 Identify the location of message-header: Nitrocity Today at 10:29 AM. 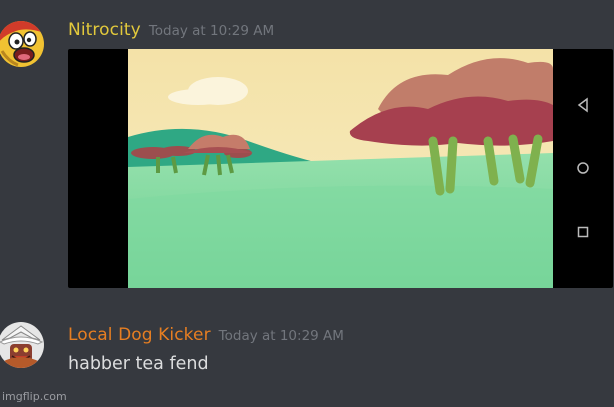
(171, 30).